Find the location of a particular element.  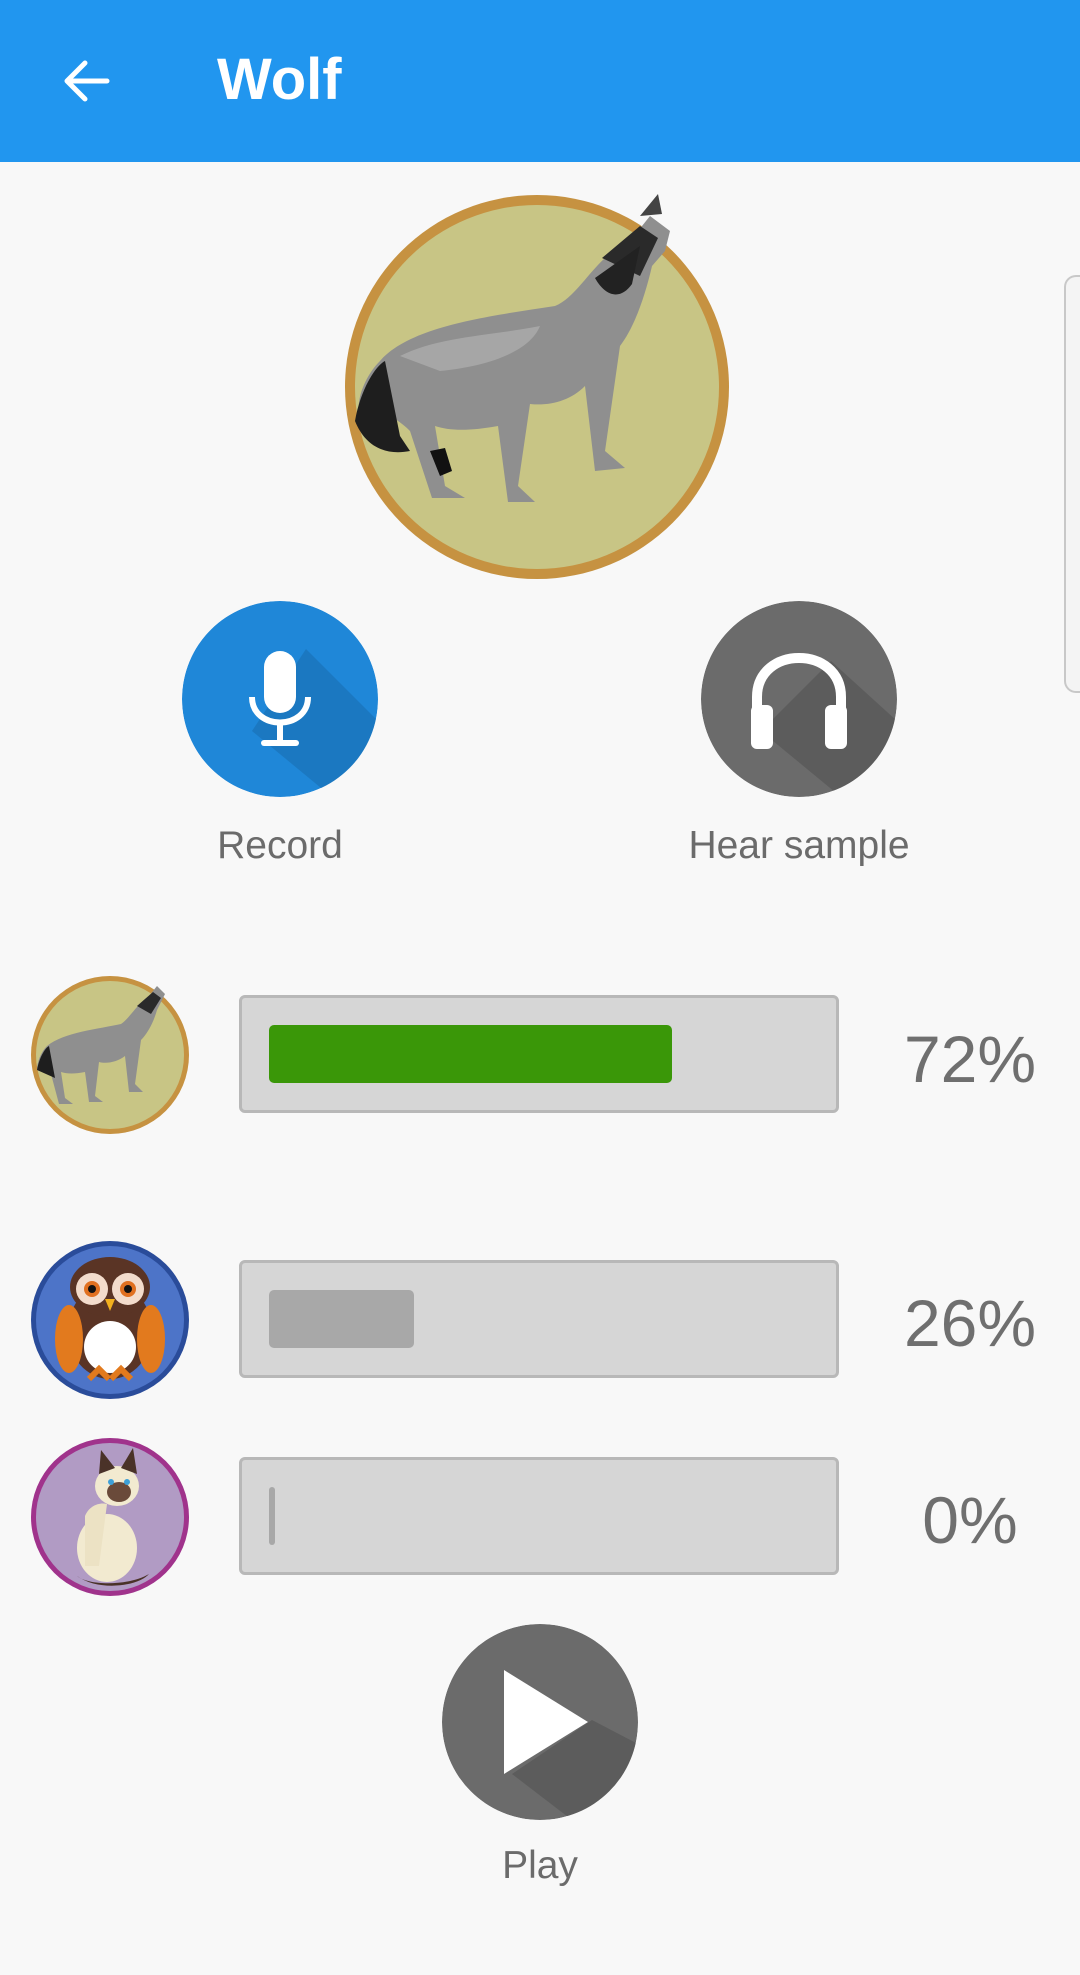

cat-match-bar is located at coordinates (539, 1516).